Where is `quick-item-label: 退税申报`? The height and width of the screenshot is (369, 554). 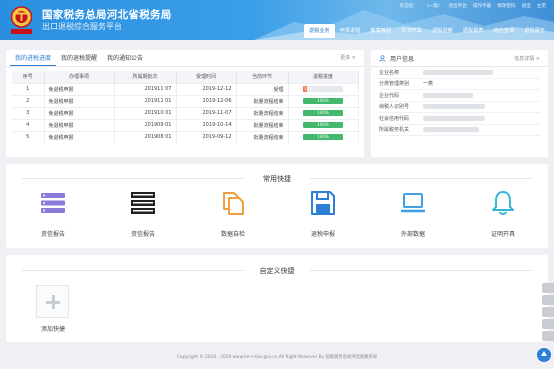 quick-item-label: 退税申报 is located at coordinates (322, 234).